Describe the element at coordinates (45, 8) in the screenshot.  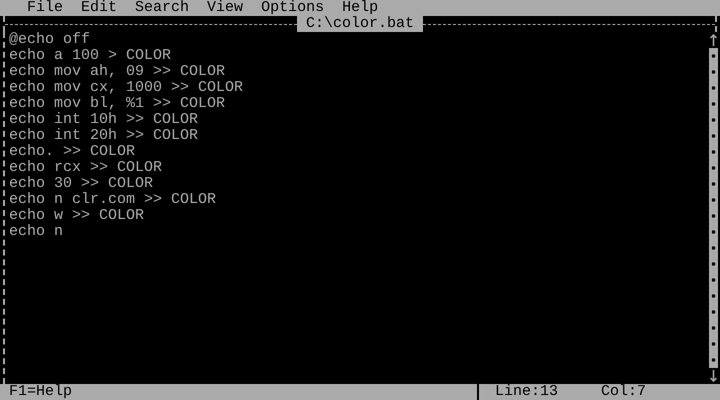
I see `menu-item: File` at that location.